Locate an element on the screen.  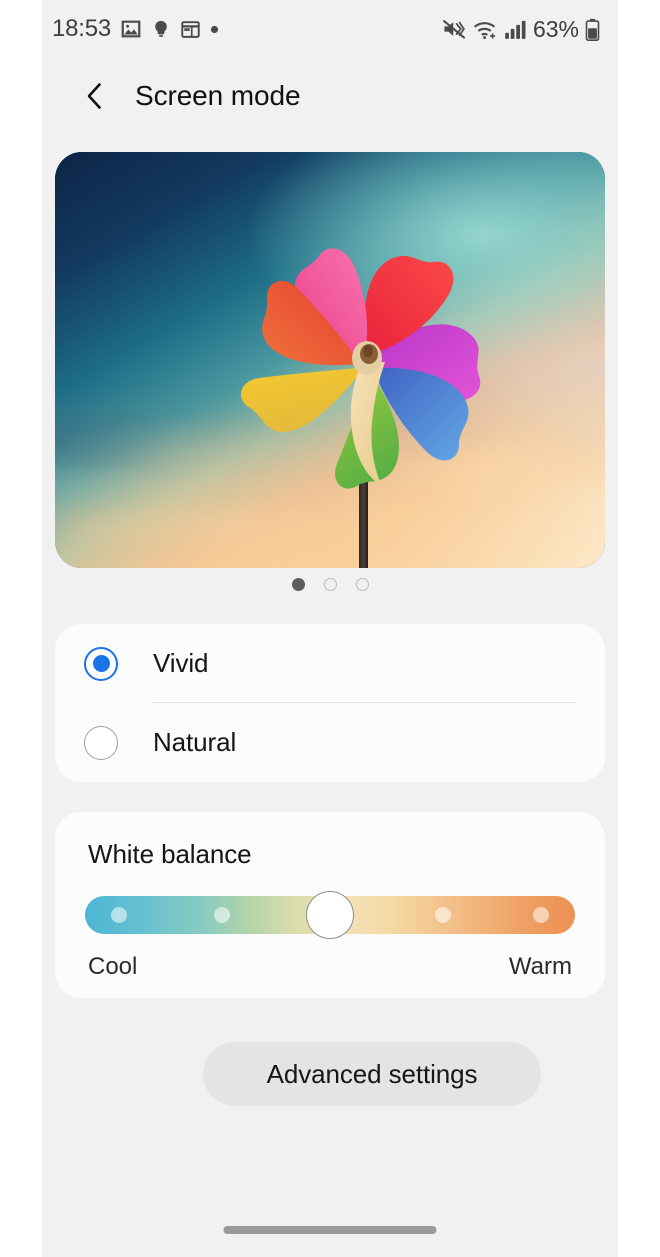
status-bar: 18:53 63% is located at coordinates (330, 29).